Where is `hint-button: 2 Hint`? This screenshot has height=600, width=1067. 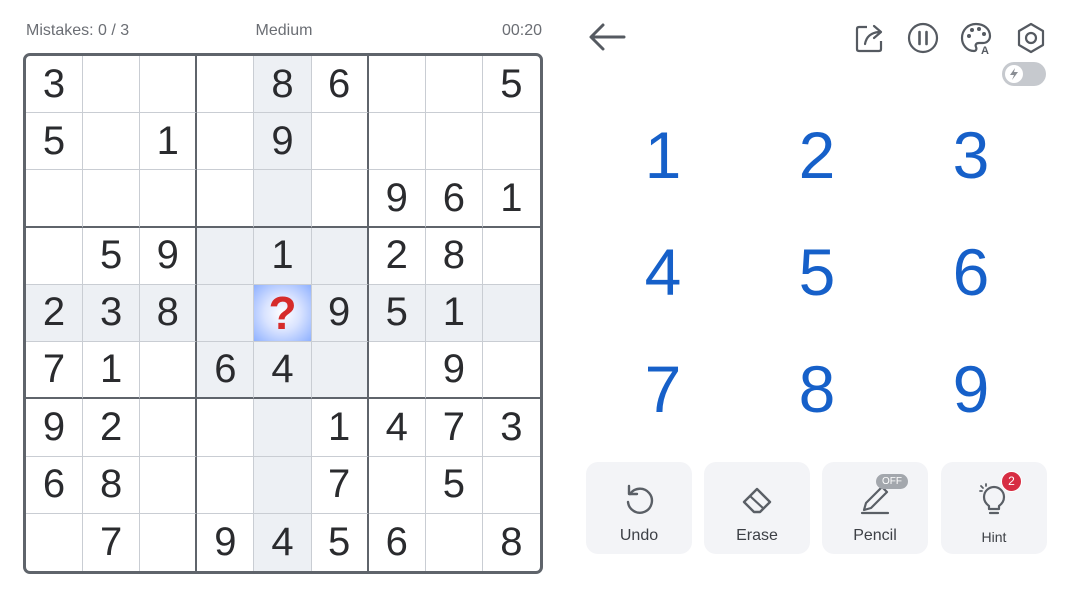
hint-button: 2 Hint is located at coordinates (994, 508).